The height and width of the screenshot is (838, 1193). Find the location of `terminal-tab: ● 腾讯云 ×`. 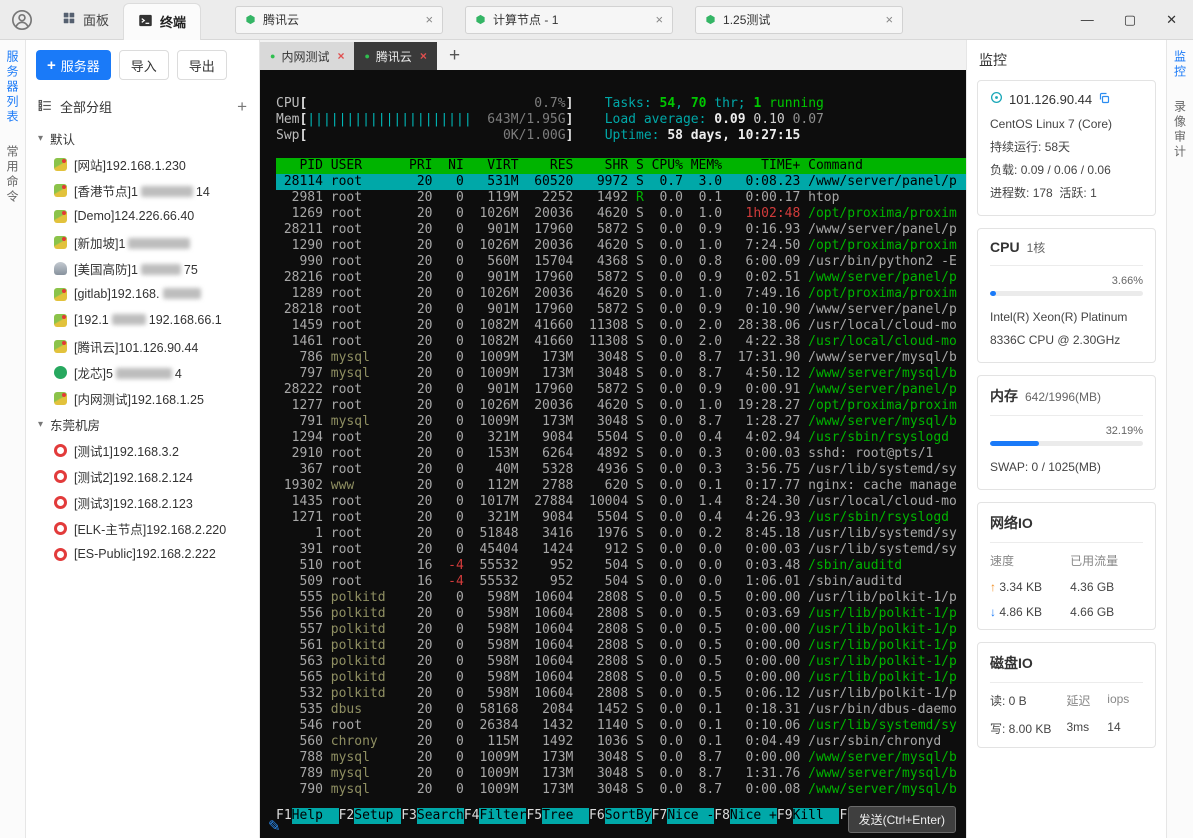

terminal-tab: ● 腾讯云 × is located at coordinates (395, 56).